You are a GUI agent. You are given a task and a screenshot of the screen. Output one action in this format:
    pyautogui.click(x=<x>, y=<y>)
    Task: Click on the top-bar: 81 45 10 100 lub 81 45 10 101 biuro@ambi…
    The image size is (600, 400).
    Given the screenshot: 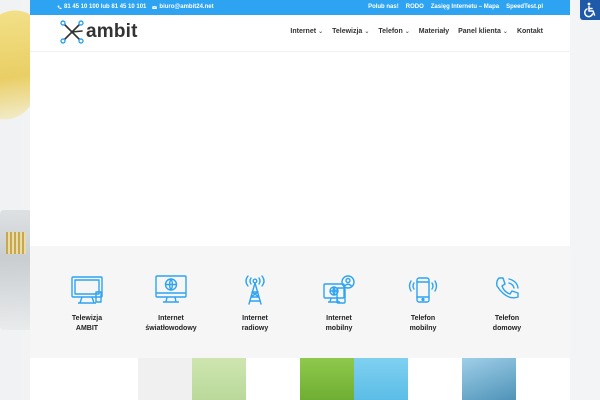 What is the action you would take?
    pyautogui.click(x=300, y=7)
    